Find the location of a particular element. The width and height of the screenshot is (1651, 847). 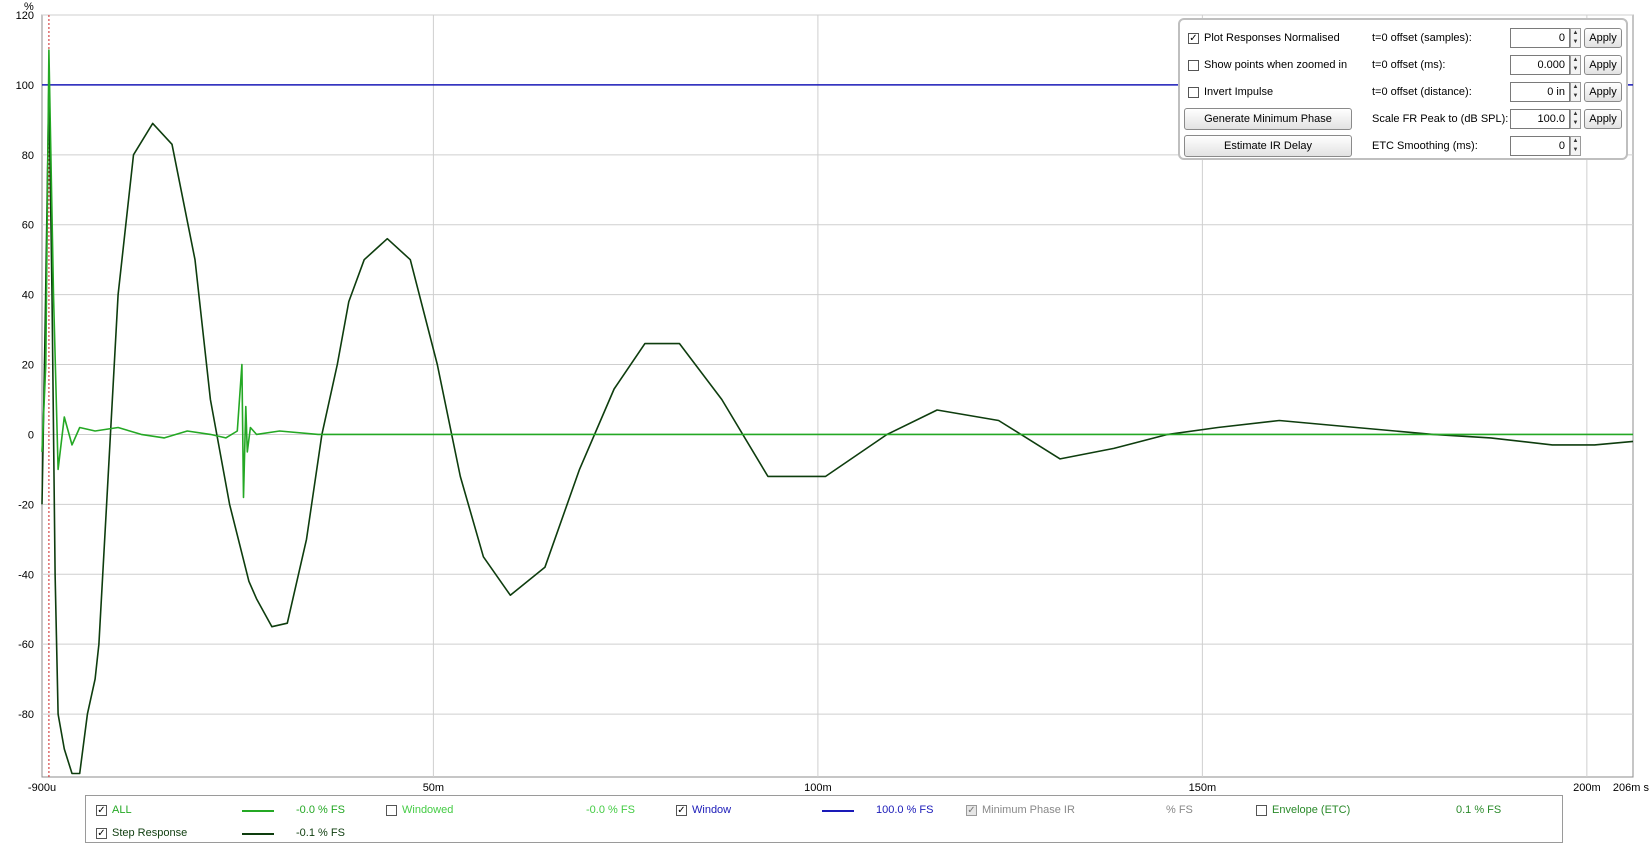

t-0-offset-ms-label: t=0 offset (ms): is located at coordinates (1409, 65).